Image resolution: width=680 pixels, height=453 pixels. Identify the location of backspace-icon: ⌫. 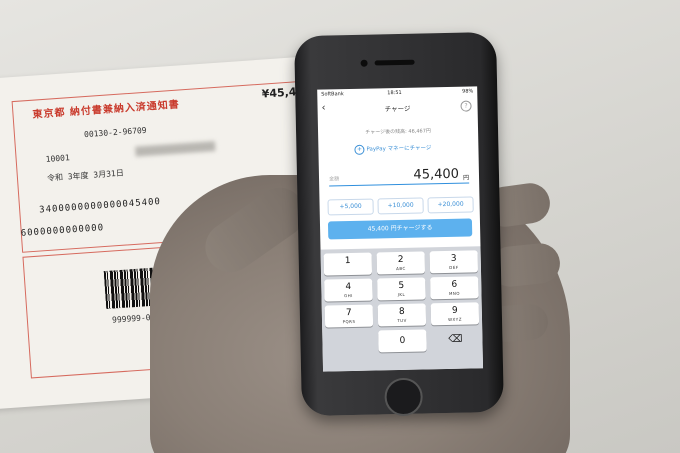
(455, 339).